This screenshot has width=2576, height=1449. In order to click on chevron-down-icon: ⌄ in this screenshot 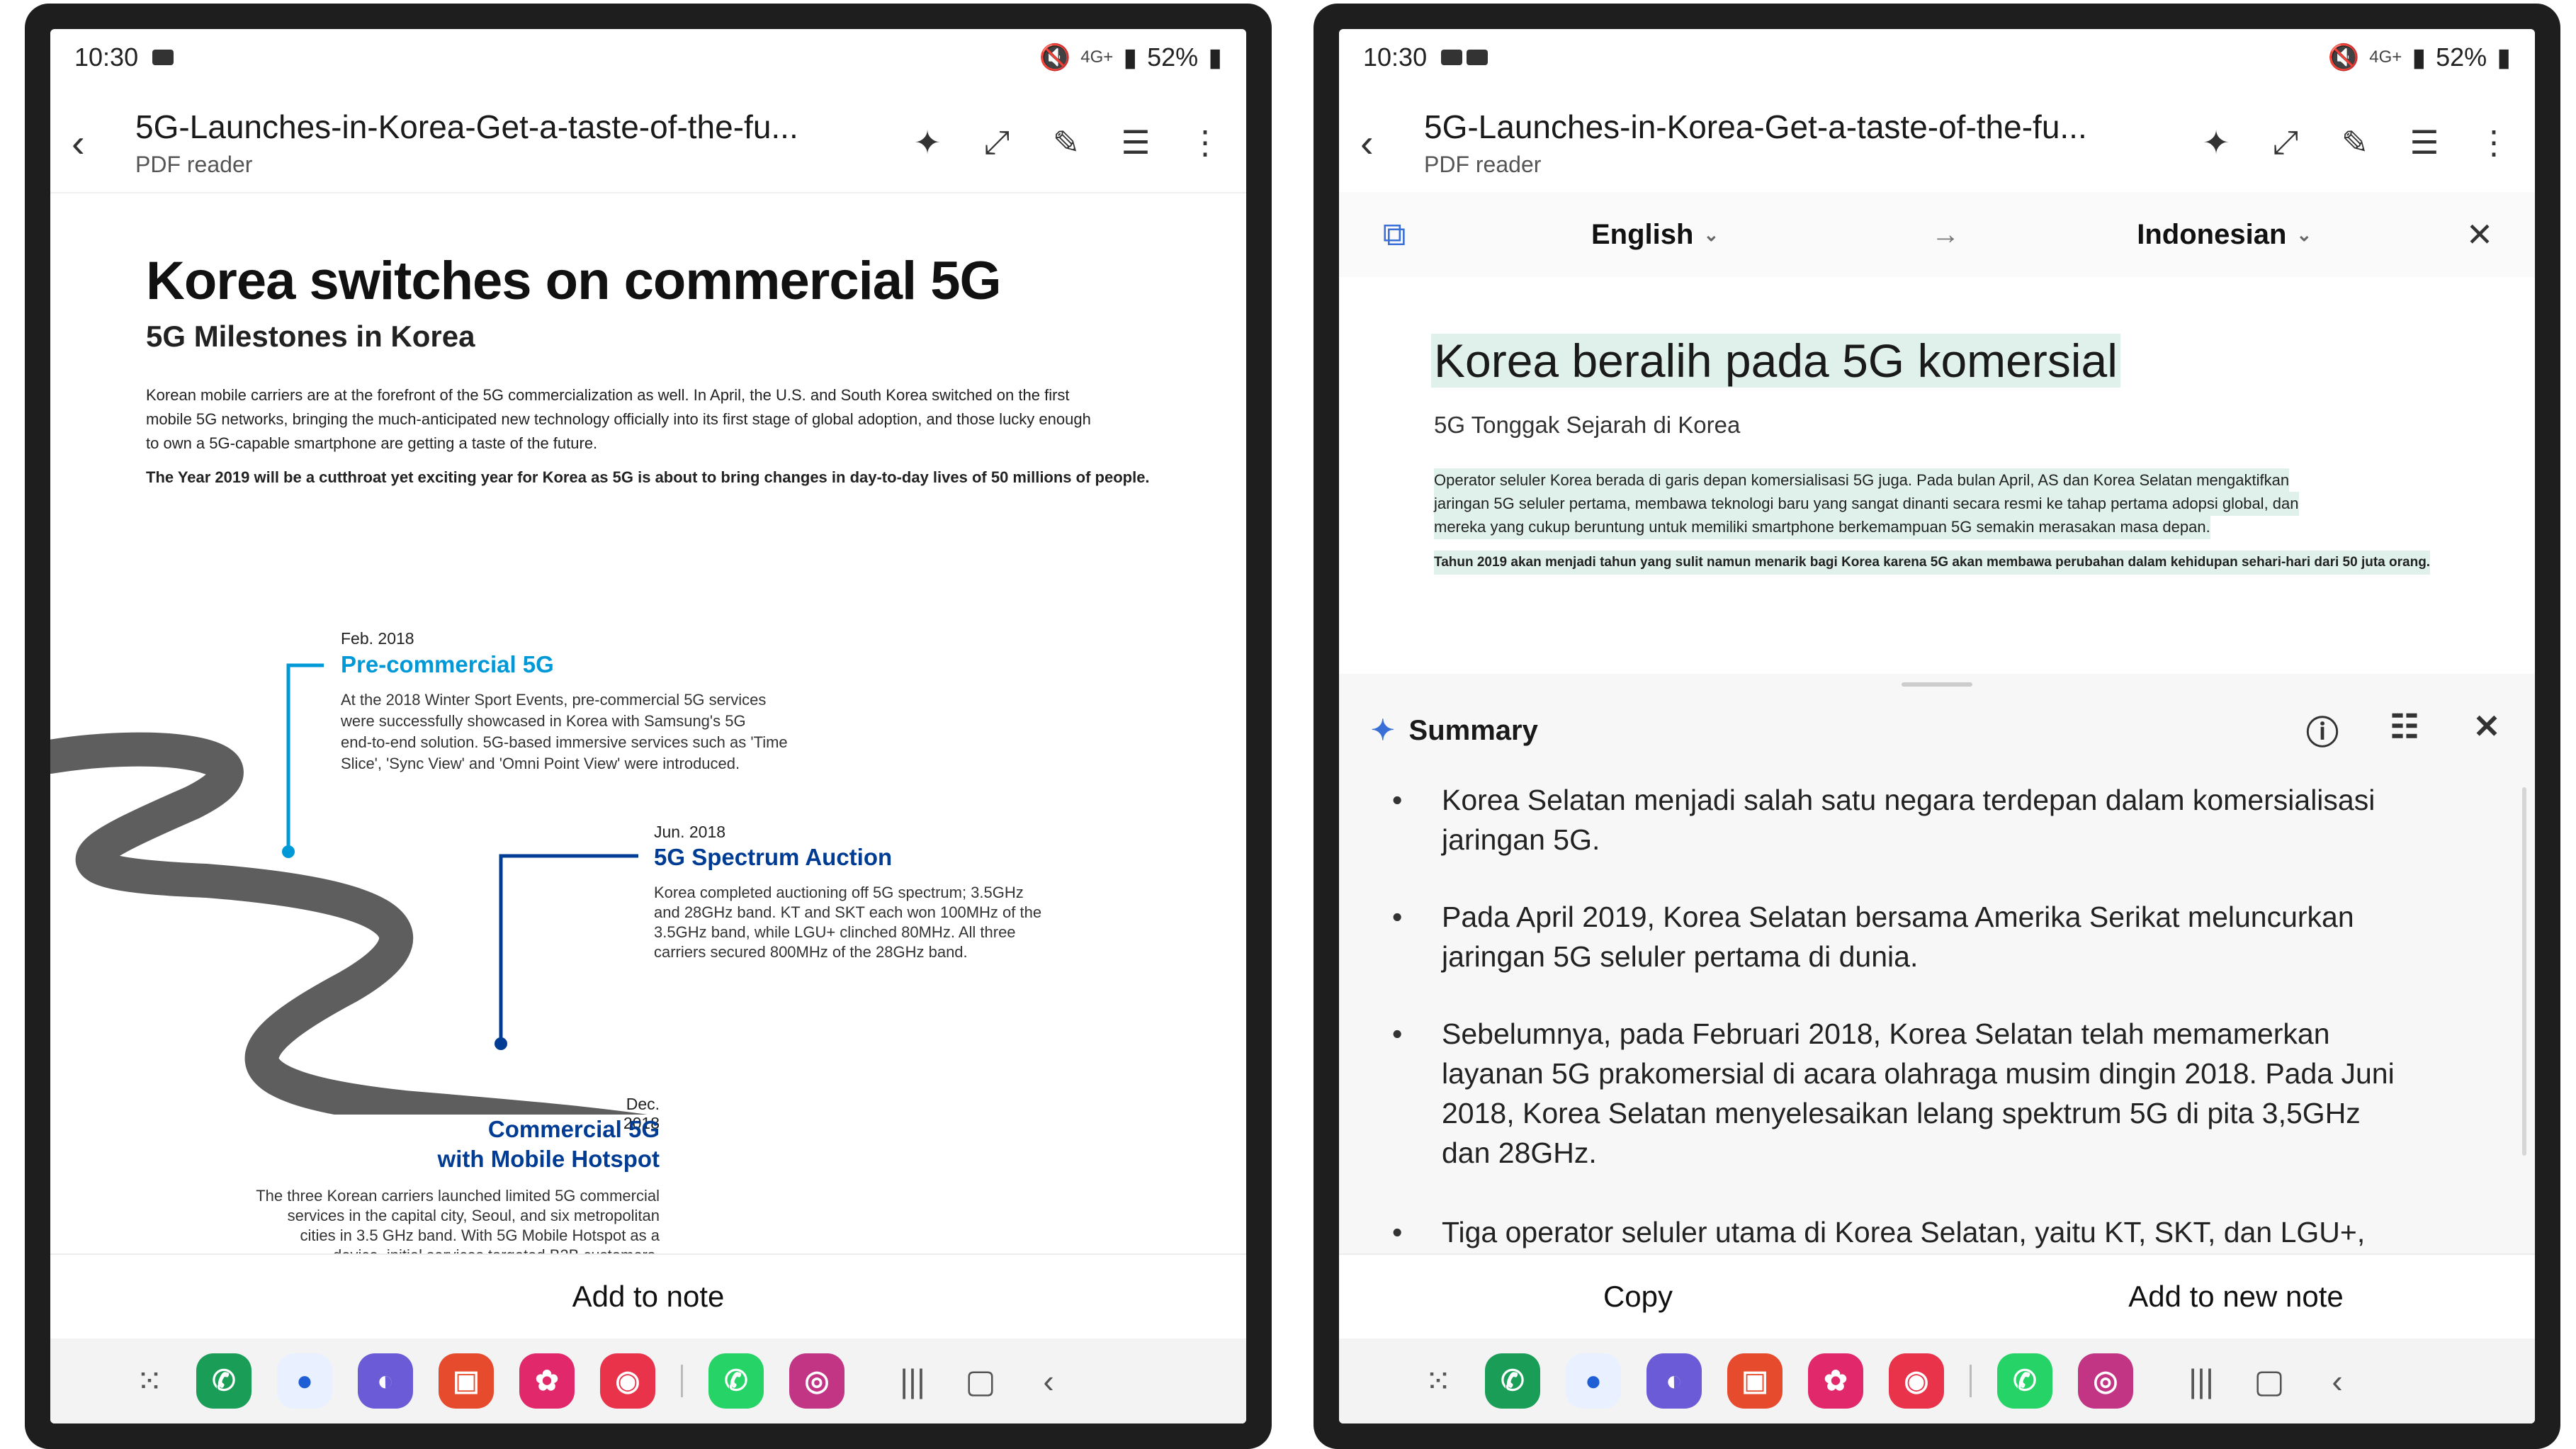, I will do `click(2304, 234)`.